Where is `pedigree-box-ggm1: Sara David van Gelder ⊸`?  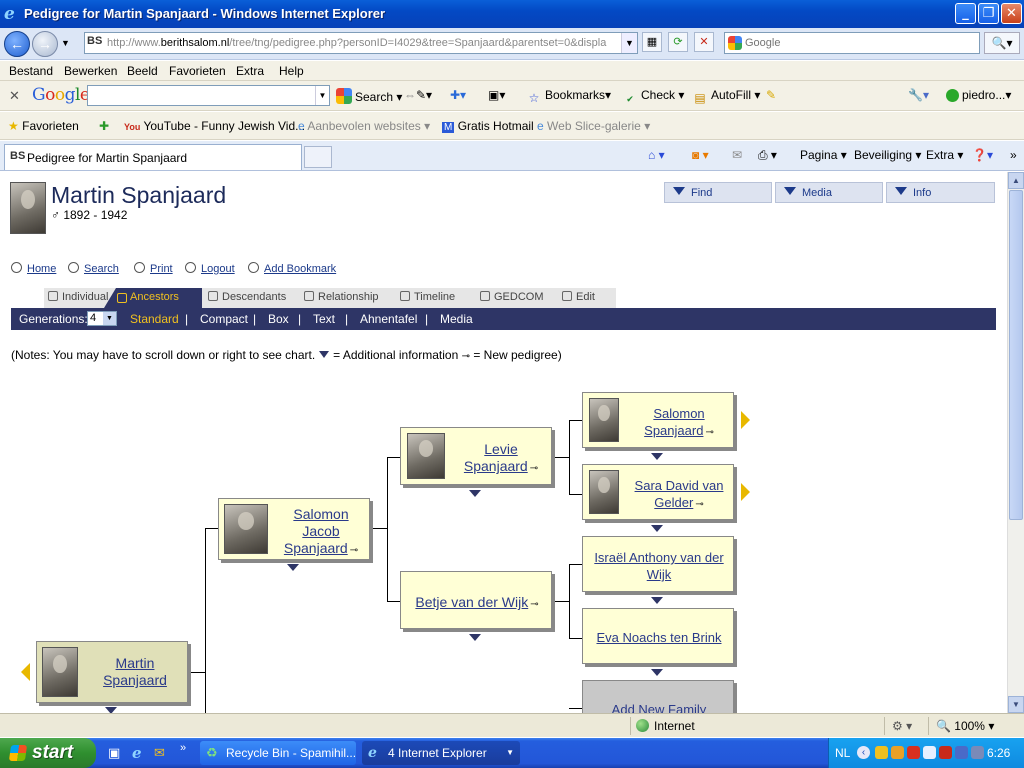 pedigree-box-ggm1: Sara David van Gelder ⊸ is located at coordinates (658, 492).